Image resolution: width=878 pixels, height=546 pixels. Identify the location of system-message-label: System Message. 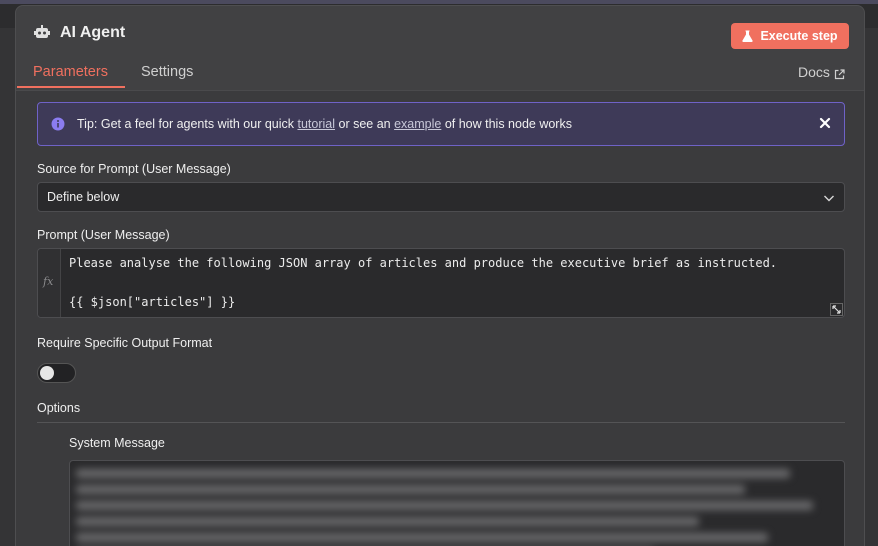
(117, 443).